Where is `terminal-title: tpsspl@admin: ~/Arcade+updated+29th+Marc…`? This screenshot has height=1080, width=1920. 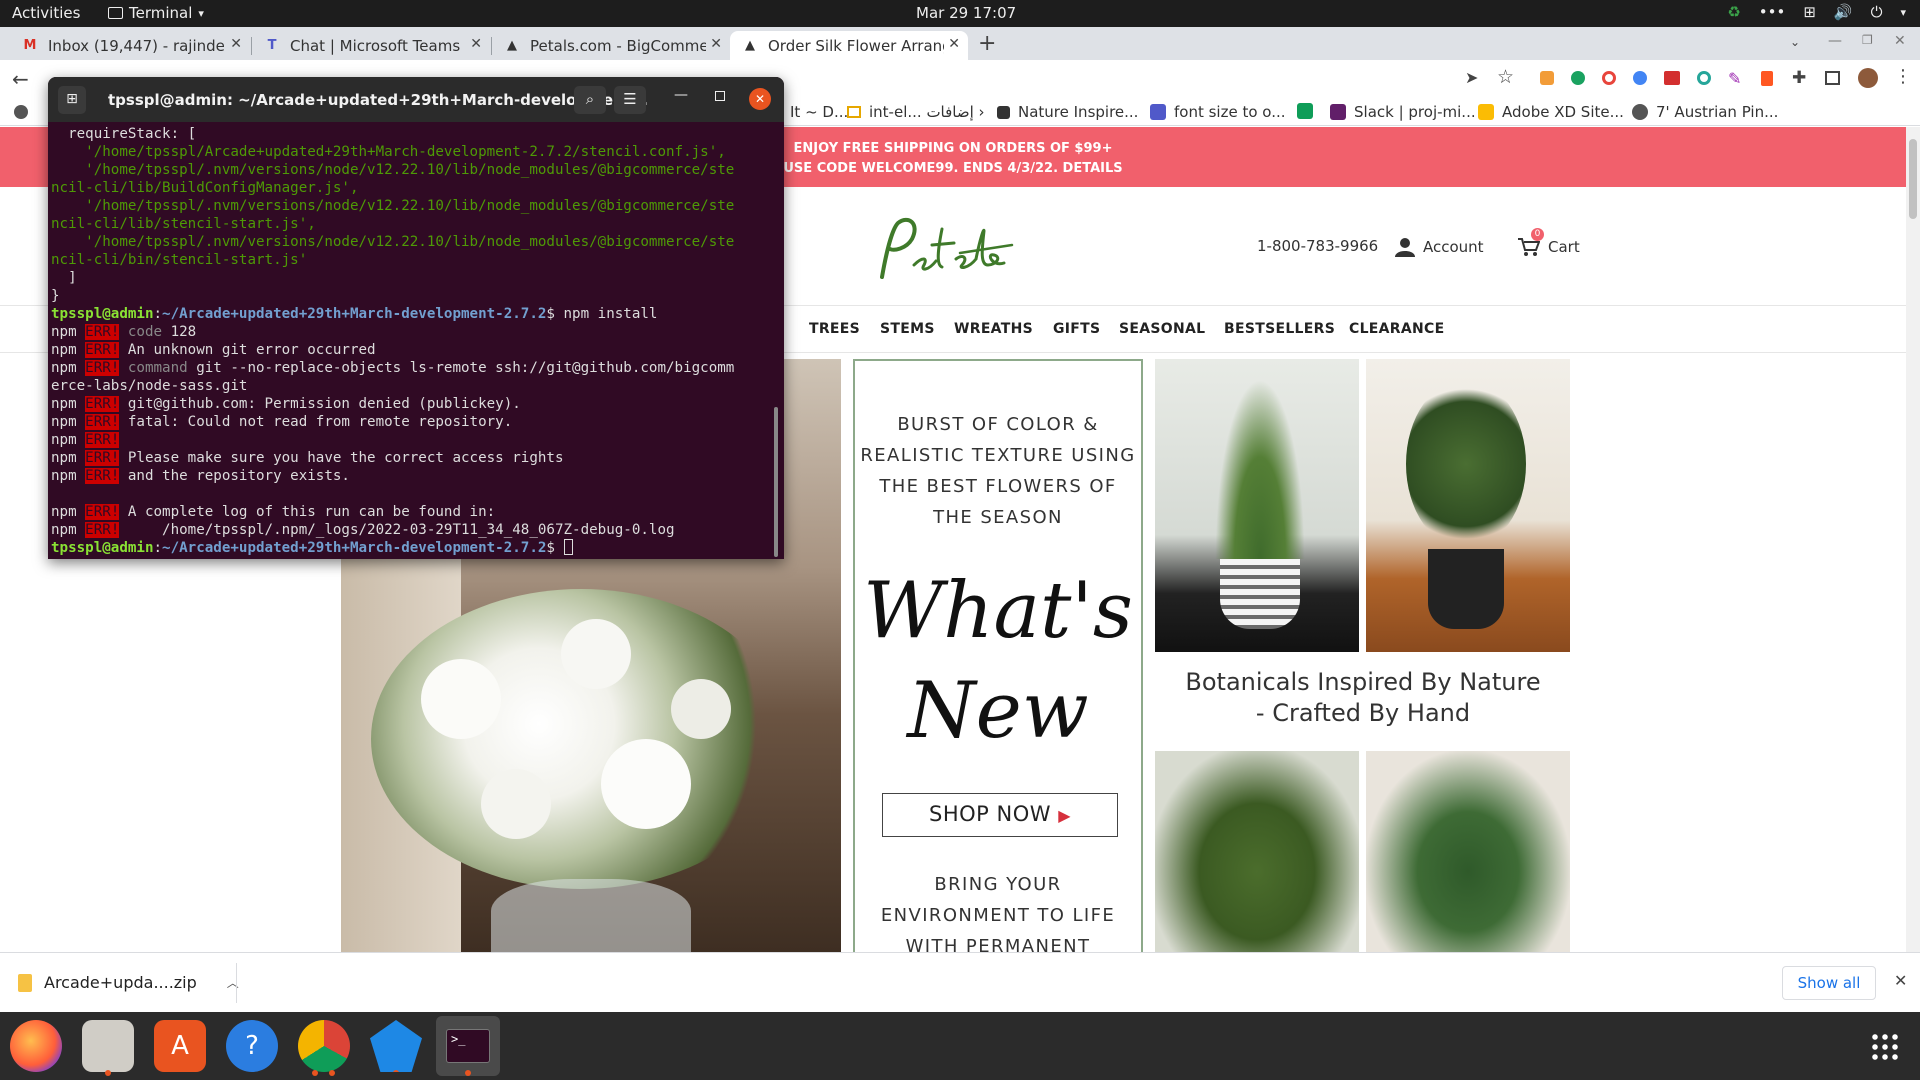 terminal-title: tpsspl@admin: ~/Arcade+updated+29th+Marc… is located at coordinates (378, 100).